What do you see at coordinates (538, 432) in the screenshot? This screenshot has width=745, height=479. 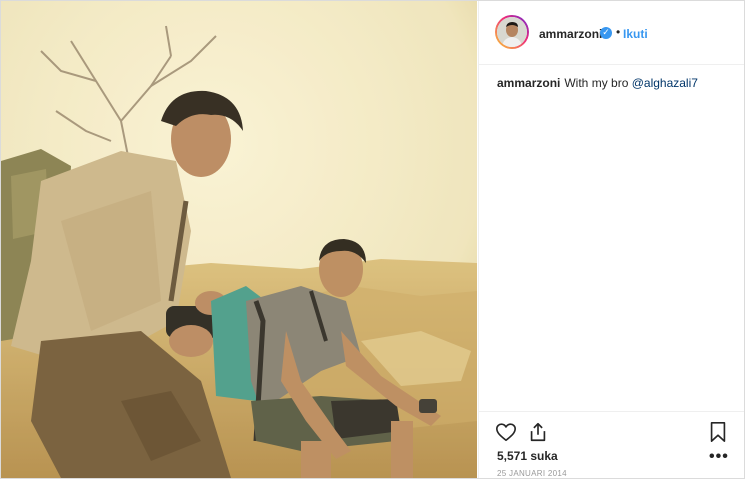 I see `share-icon` at bounding box center [538, 432].